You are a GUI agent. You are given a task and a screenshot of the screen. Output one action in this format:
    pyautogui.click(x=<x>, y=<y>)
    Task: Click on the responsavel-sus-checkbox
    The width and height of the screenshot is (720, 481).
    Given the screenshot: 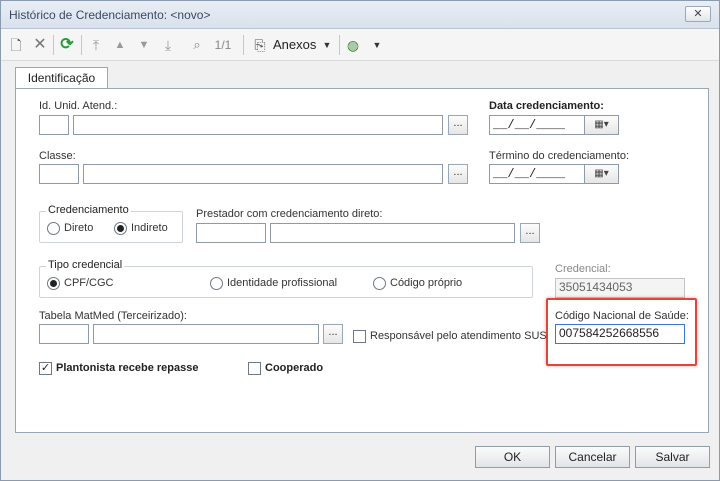 What is the action you would take?
    pyautogui.click(x=359, y=336)
    